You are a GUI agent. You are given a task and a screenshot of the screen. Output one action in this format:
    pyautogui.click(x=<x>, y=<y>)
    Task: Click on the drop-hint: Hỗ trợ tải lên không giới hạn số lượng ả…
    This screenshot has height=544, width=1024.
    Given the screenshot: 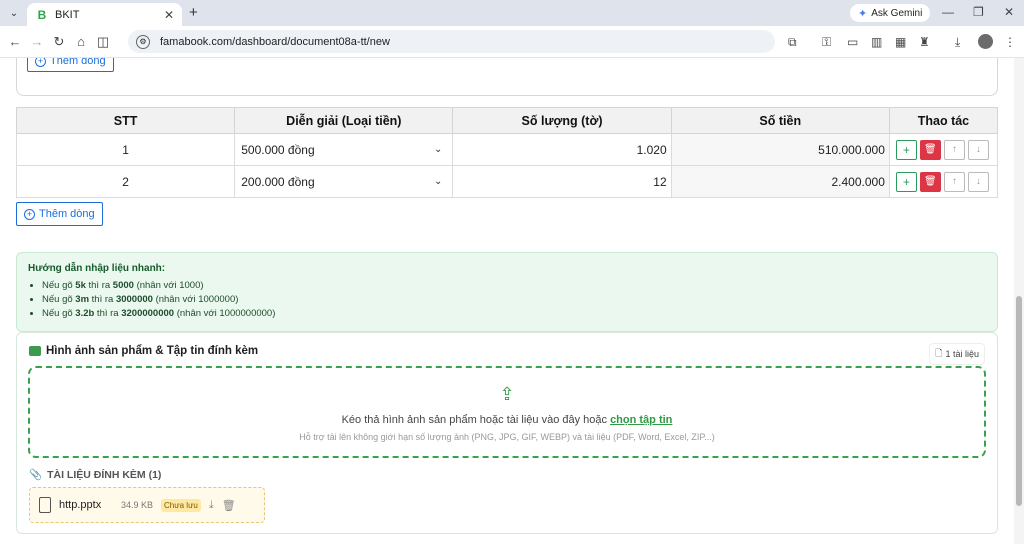 What is the action you would take?
    pyautogui.click(x=507, y=437)
    